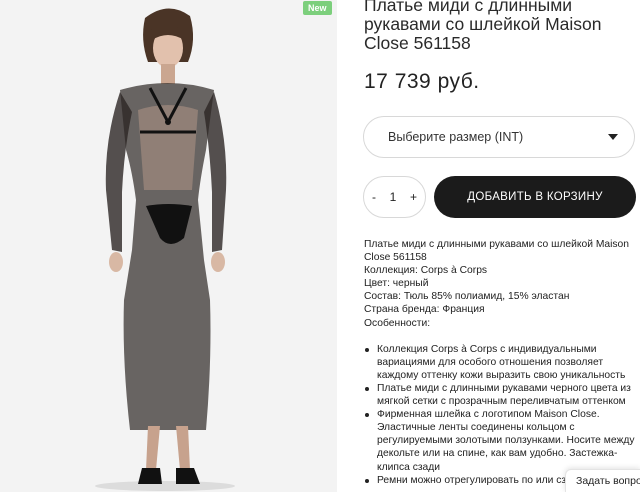 Image resolution: width=640 pixels, height=492 pixels. I want to click on ask-question-button: Задать вопрос, so click(602, 480).